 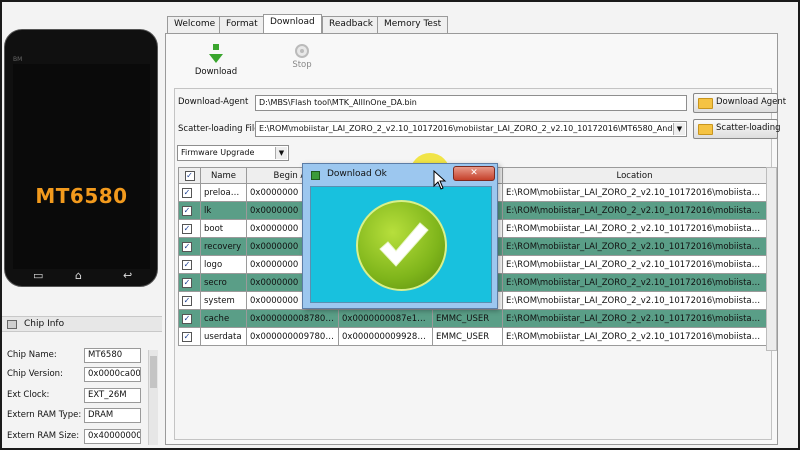 I want to click on download-ok-dialog: Download Ok ✕, so click(x=400, y=236).